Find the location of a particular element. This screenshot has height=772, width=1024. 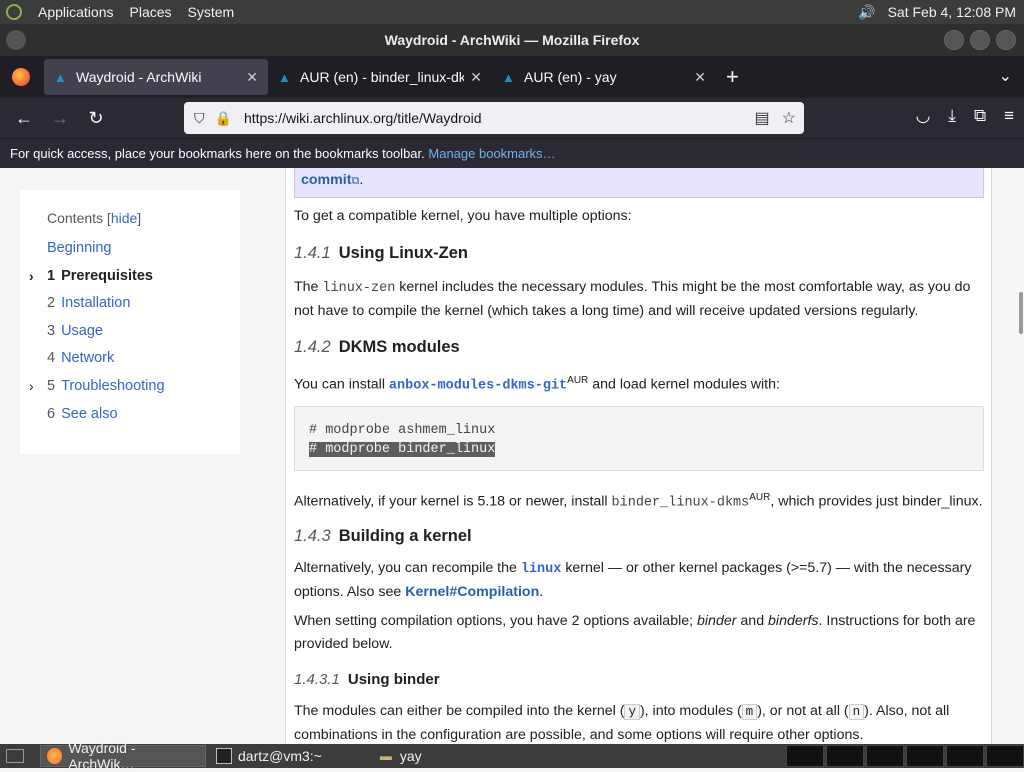

pocket-icon: ◡ is located at coordinates (923, 116).